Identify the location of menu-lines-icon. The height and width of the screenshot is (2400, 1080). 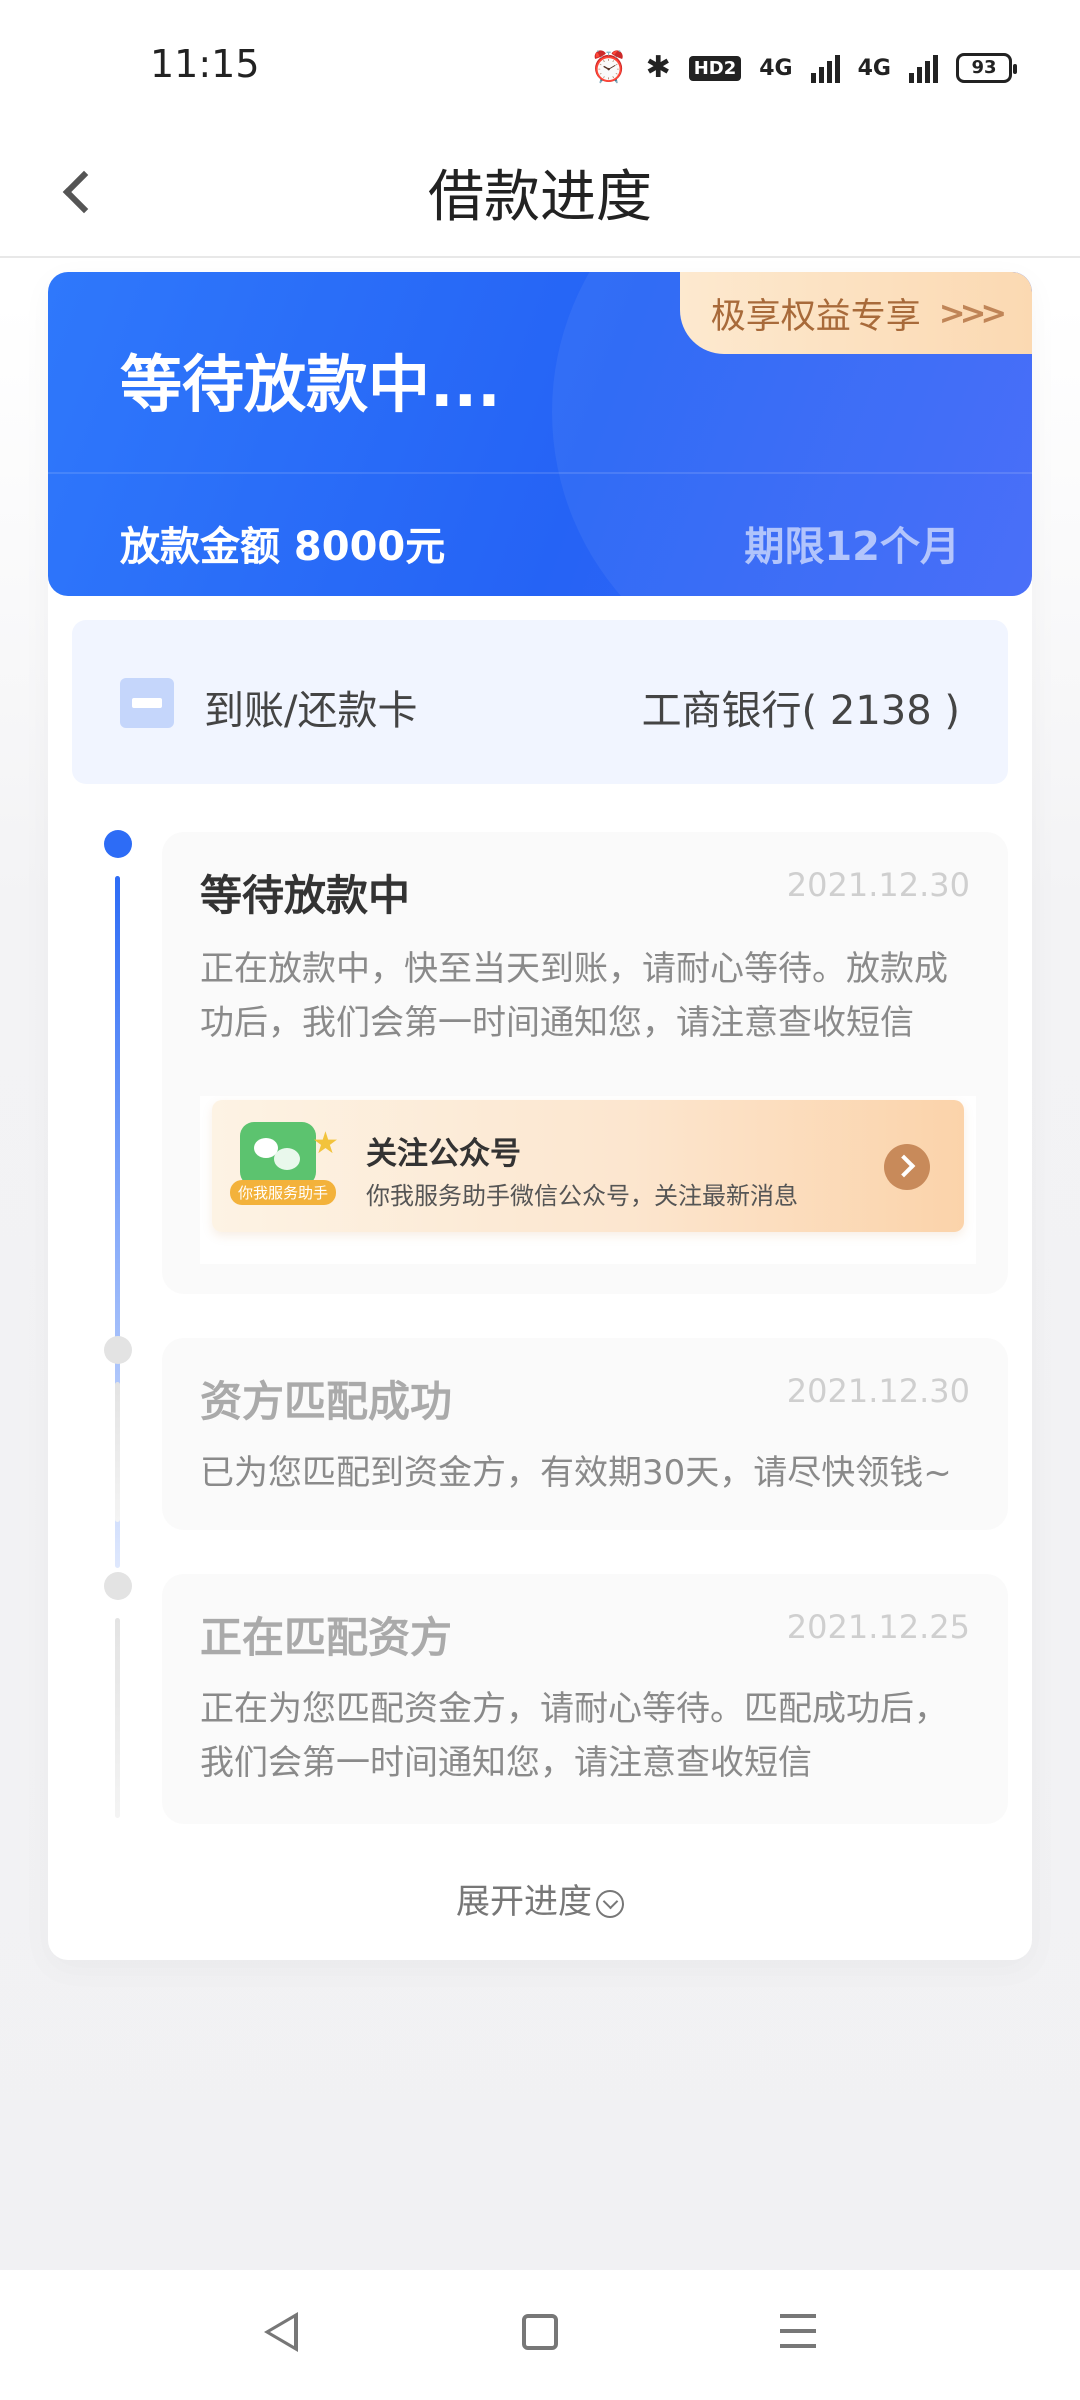
(798, 2332).